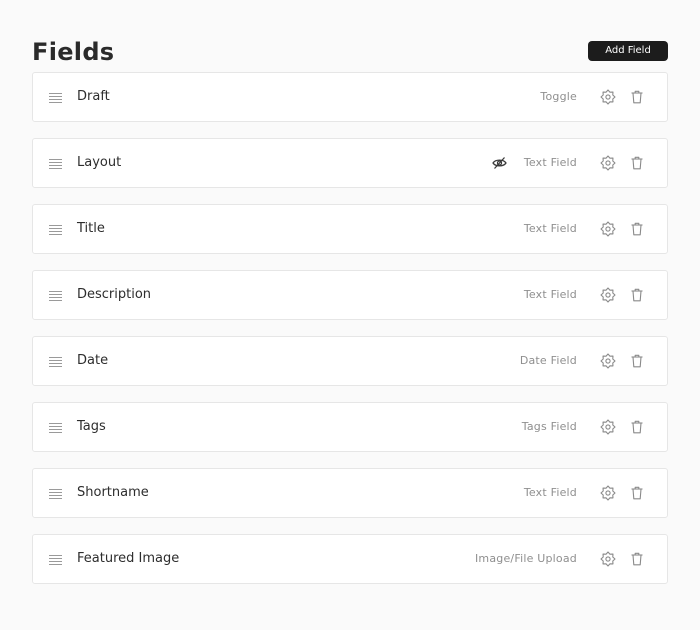 Image resolution: width=700 pixels, height=630 pixels. What do you see at coordinates (549, 426) in the screenshot?
I see `field-type: Tags Field` at bounding box center [549, 426].